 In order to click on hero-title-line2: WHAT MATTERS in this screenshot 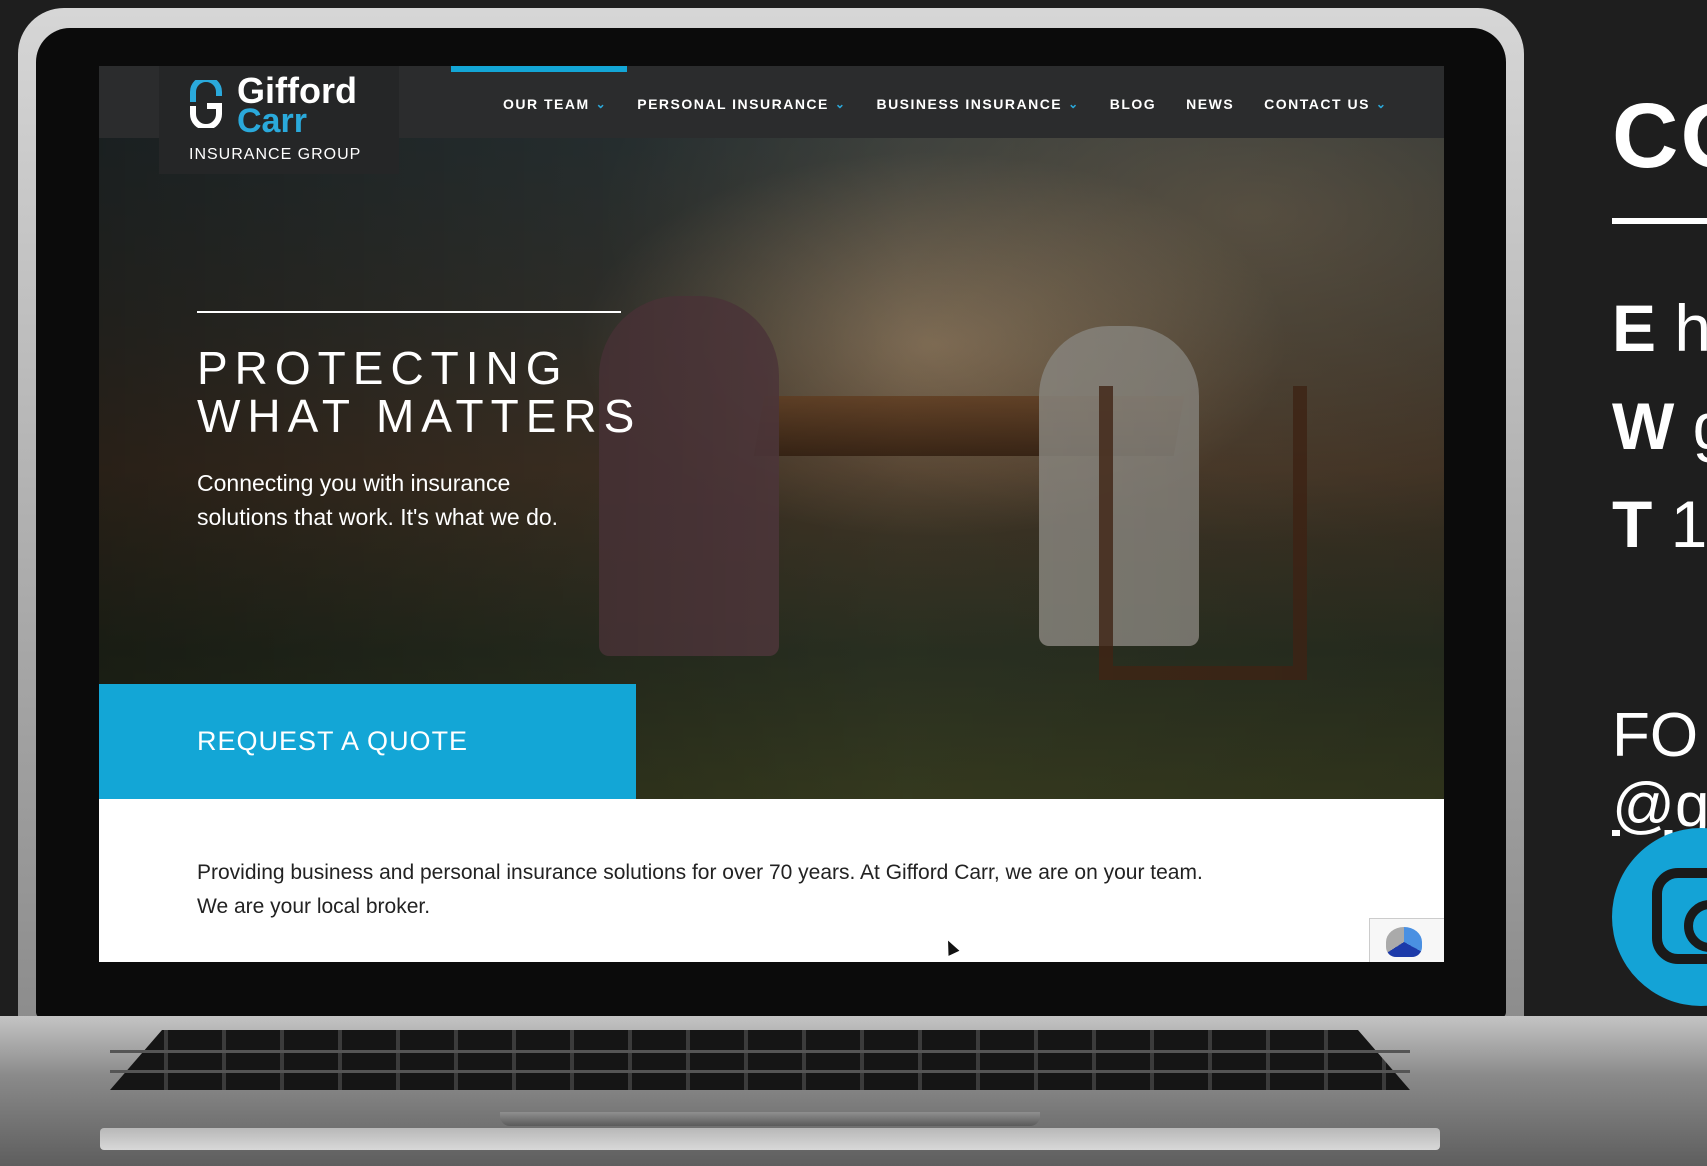, I will do `click(419, 416)`.